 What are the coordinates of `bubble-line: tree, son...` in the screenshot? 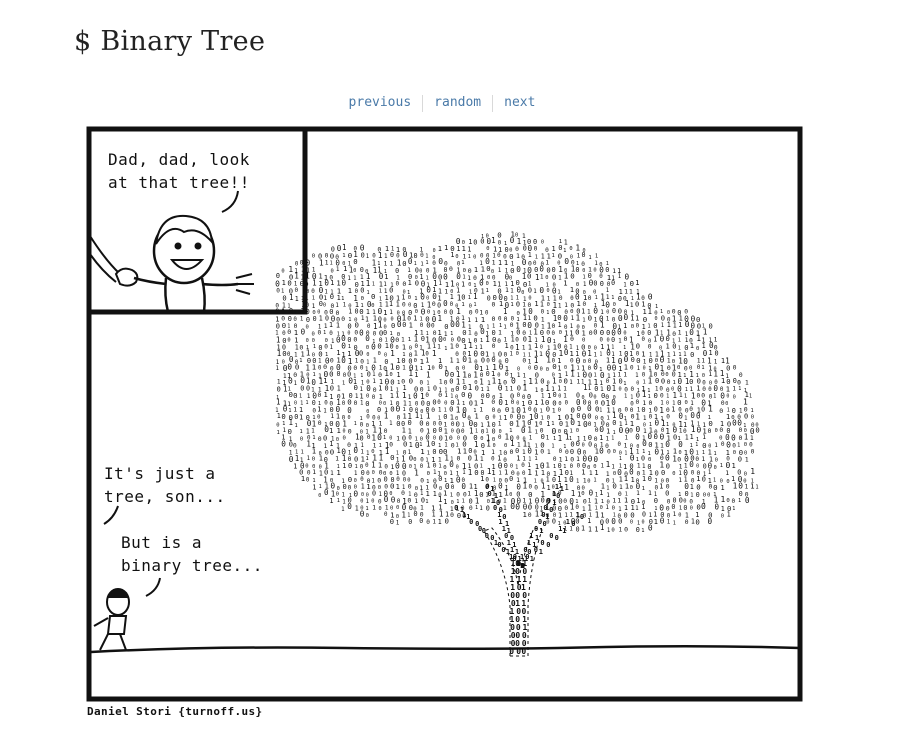 It's located at (165, 496).